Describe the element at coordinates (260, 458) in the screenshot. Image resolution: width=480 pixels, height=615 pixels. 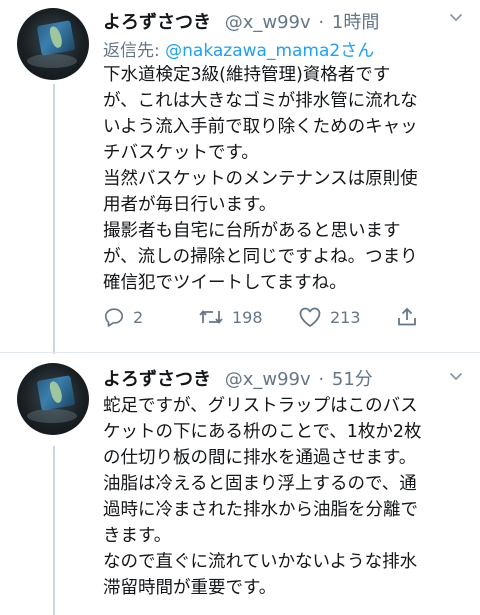
I see `text-line: の仕切り板の間に排水を通過させます。` at that location.